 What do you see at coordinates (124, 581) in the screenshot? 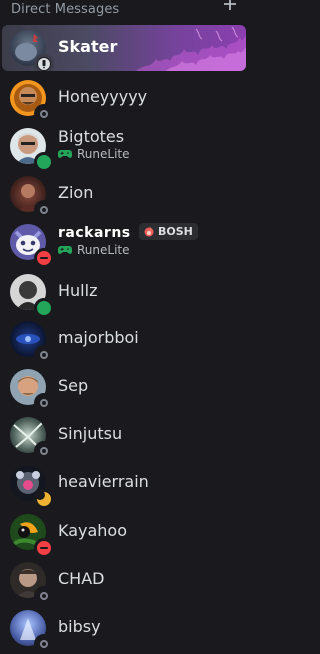
I see `dm-item-chad: CHAD` at bounding box center [124, 581].